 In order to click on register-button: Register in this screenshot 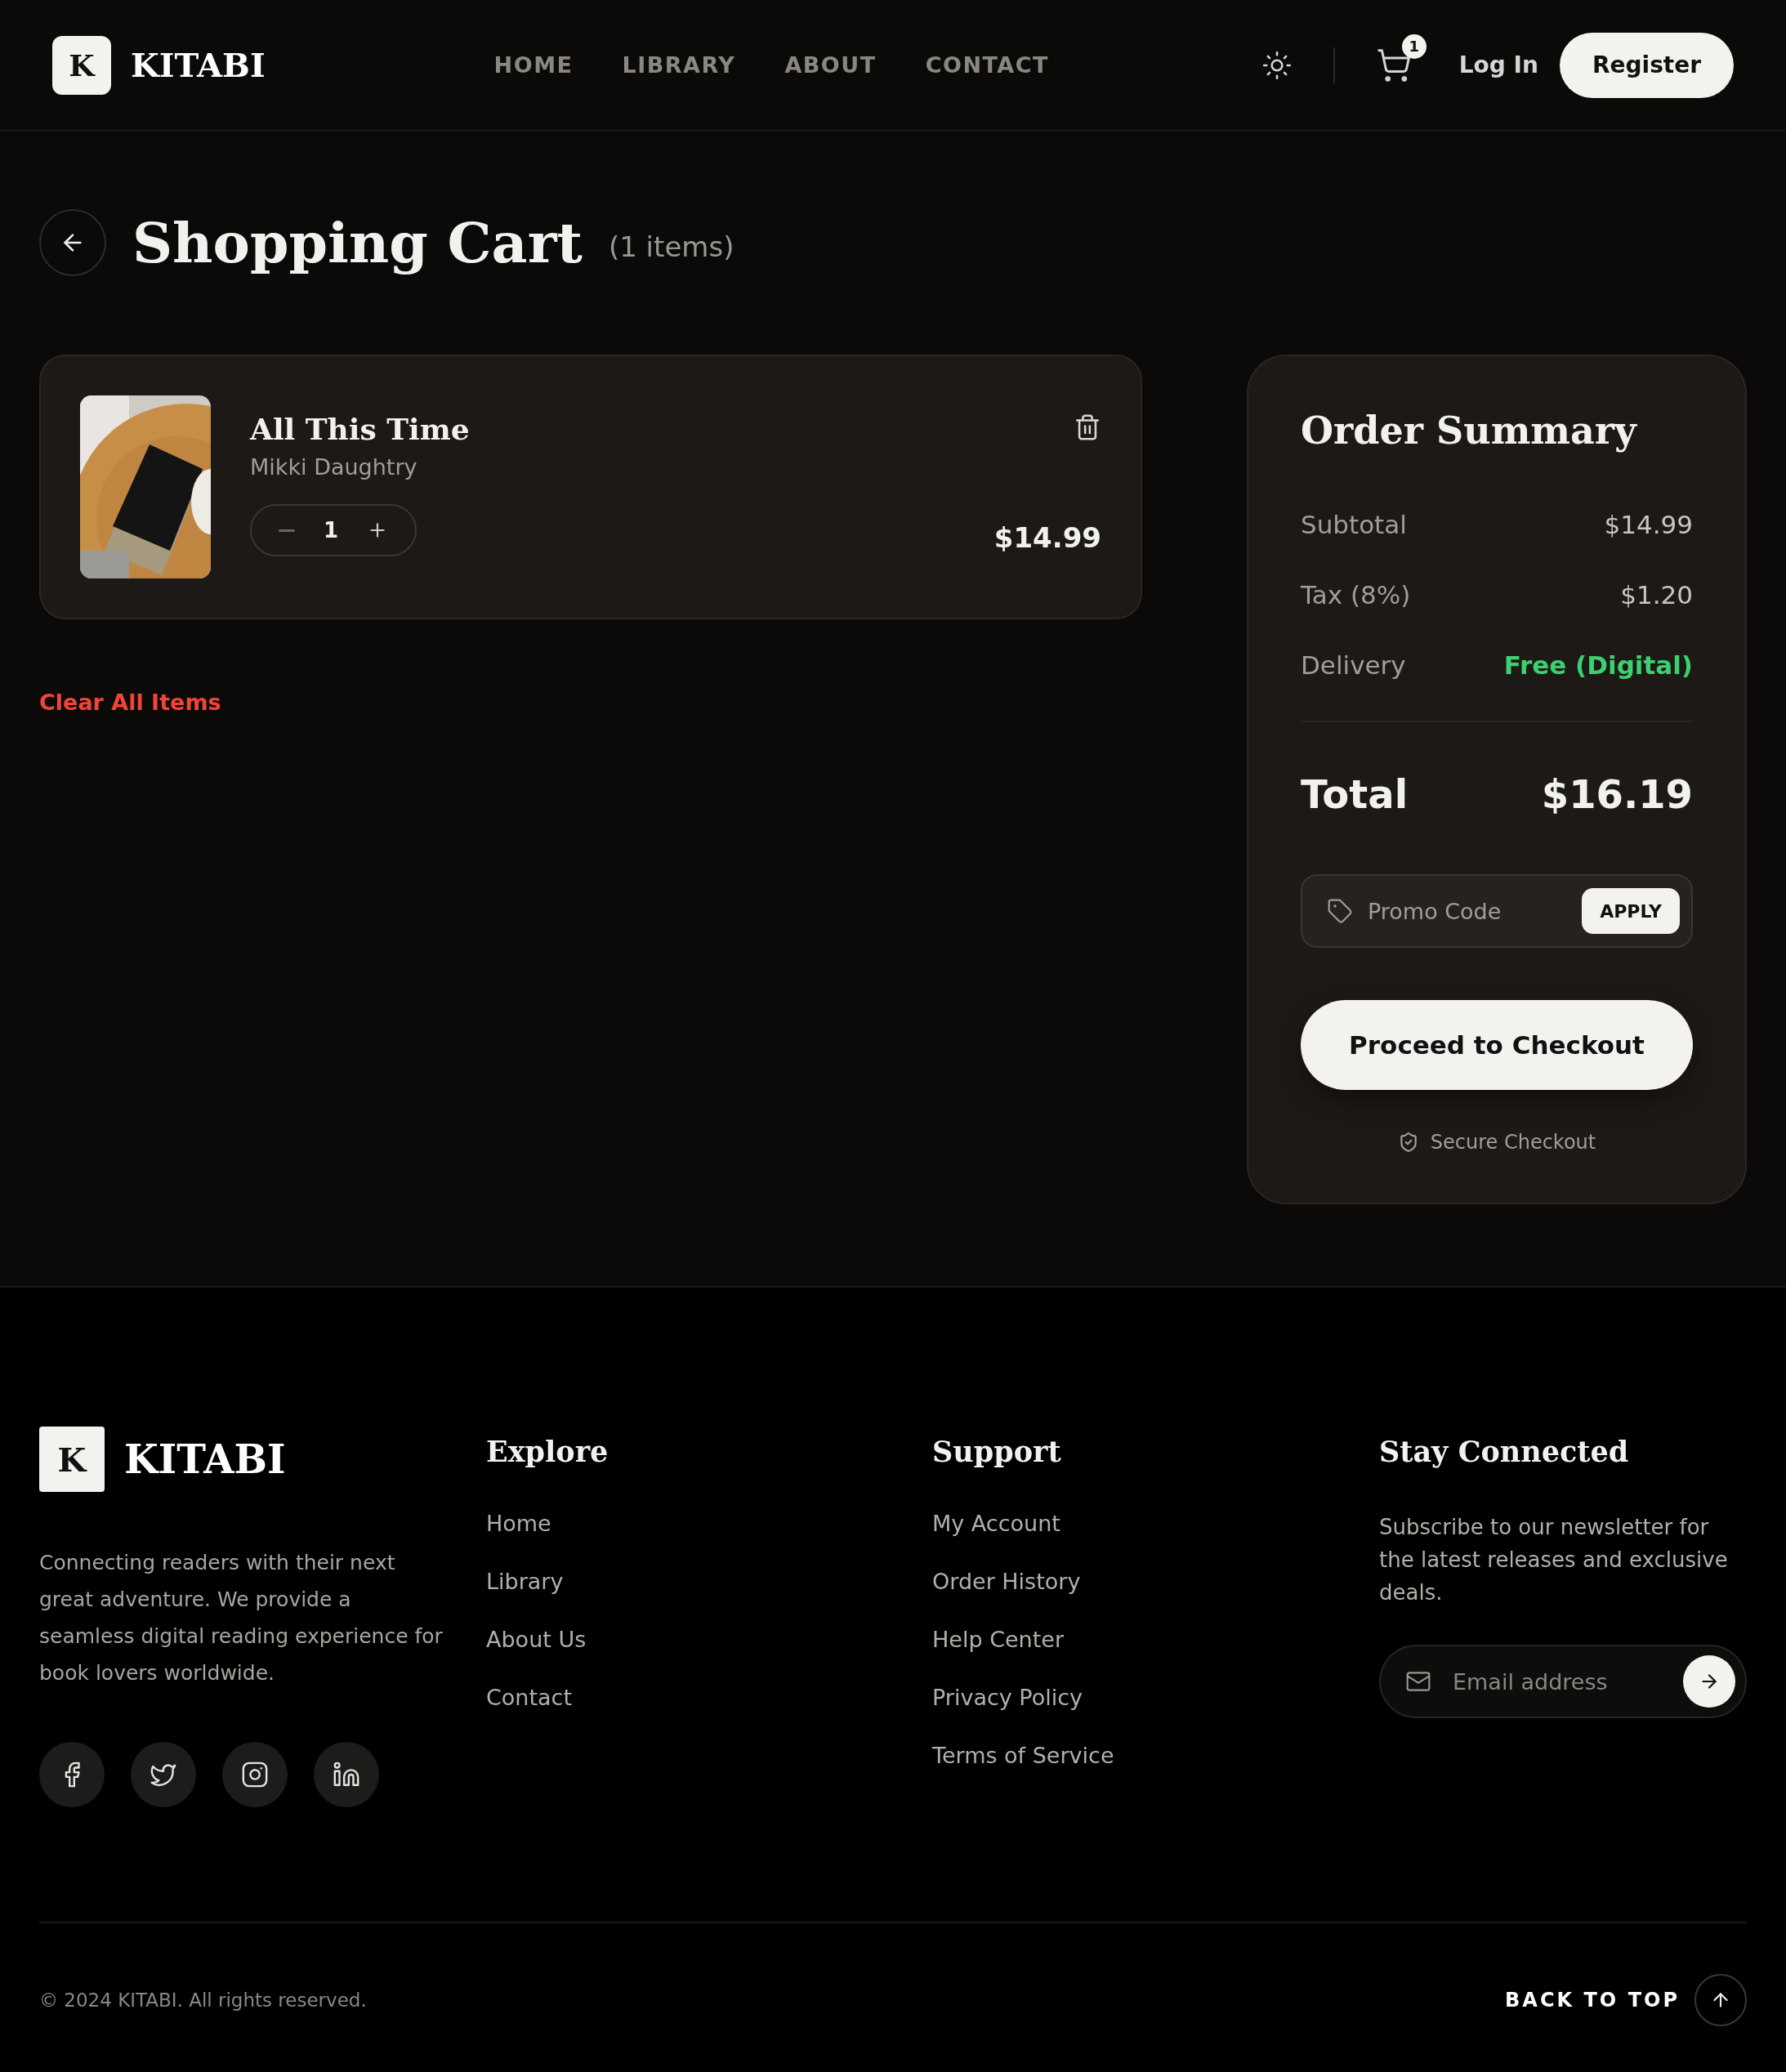, I will do `click(1646, 65)`.